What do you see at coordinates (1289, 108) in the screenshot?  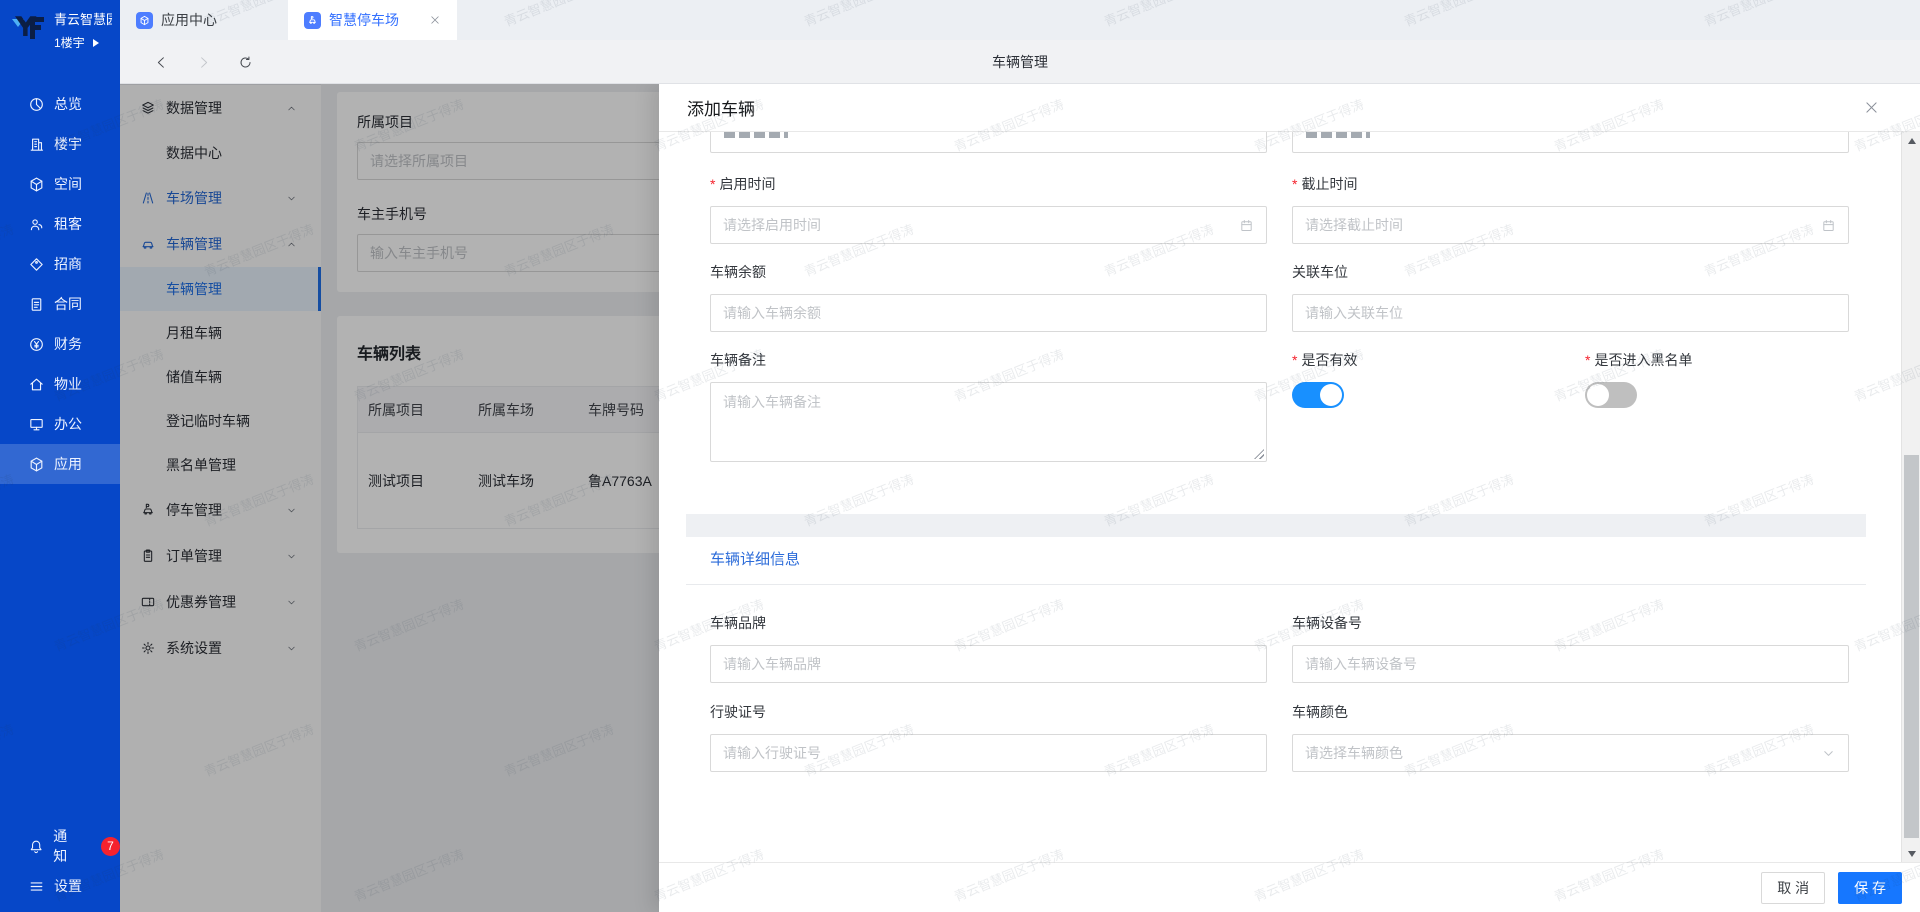 I see `drawer-header: 添加车辆` at bounding box center [1289, 108].